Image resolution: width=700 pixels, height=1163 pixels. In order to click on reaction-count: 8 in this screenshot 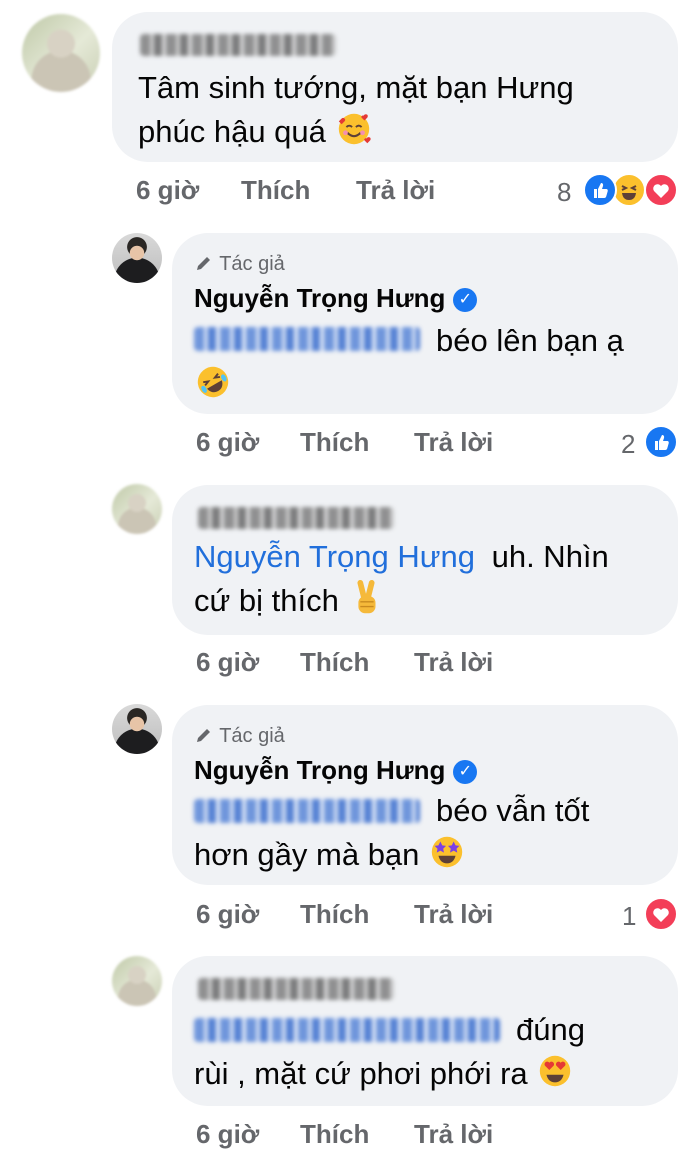, I will do `click(564, 192)`.